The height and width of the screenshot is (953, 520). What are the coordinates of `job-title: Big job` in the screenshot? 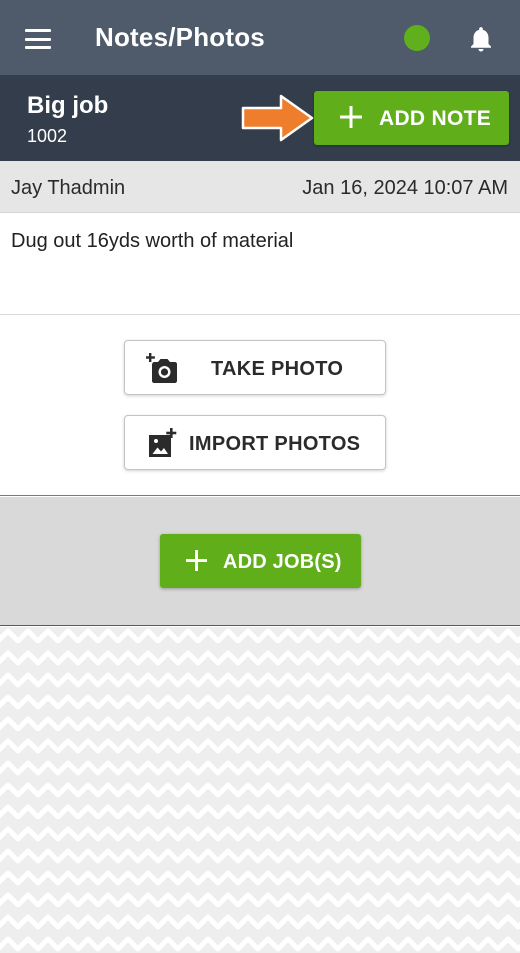 It's located at (68, 105).